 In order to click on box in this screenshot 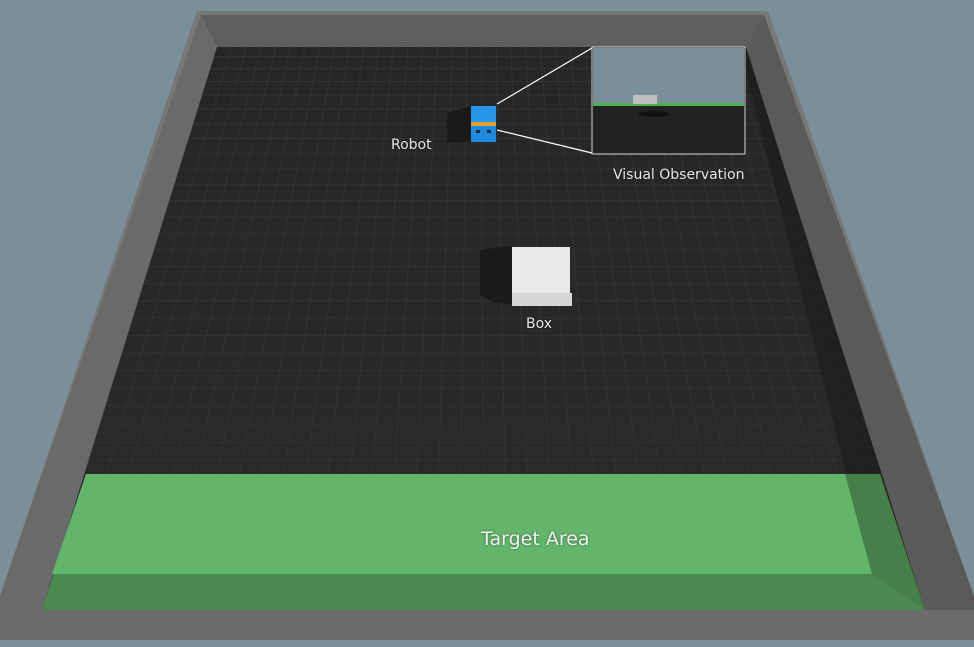, I will do `click(542, 276)`.